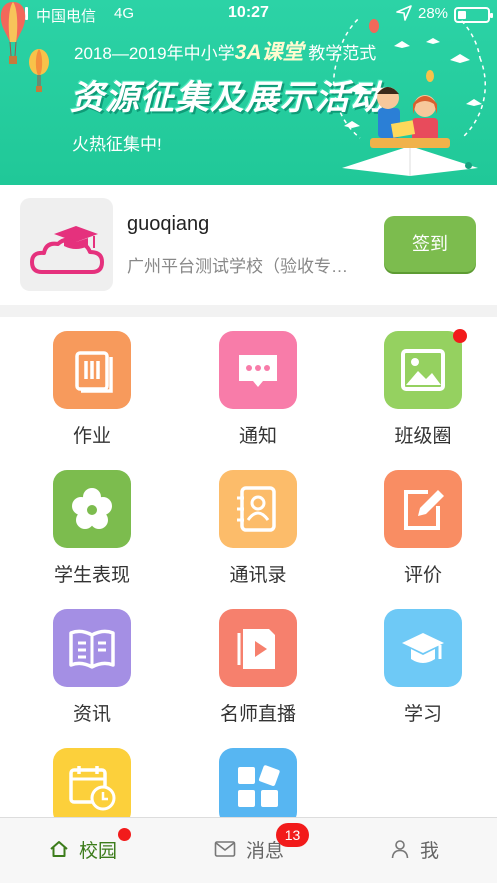 The height and width of the screenshot is (883, 497). What do you see at coordinates (258, 509) in the screenshot?
I see `contacts-book-icon` at bounding box center [258, 509].